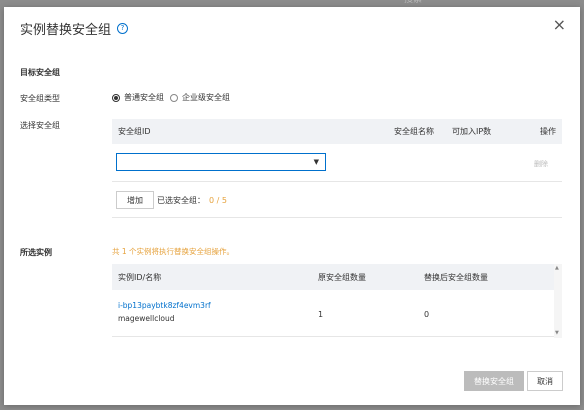 The width and height of the screenshot is (584, 410). I want to click on original-count-value: 1, so click(321, 314).